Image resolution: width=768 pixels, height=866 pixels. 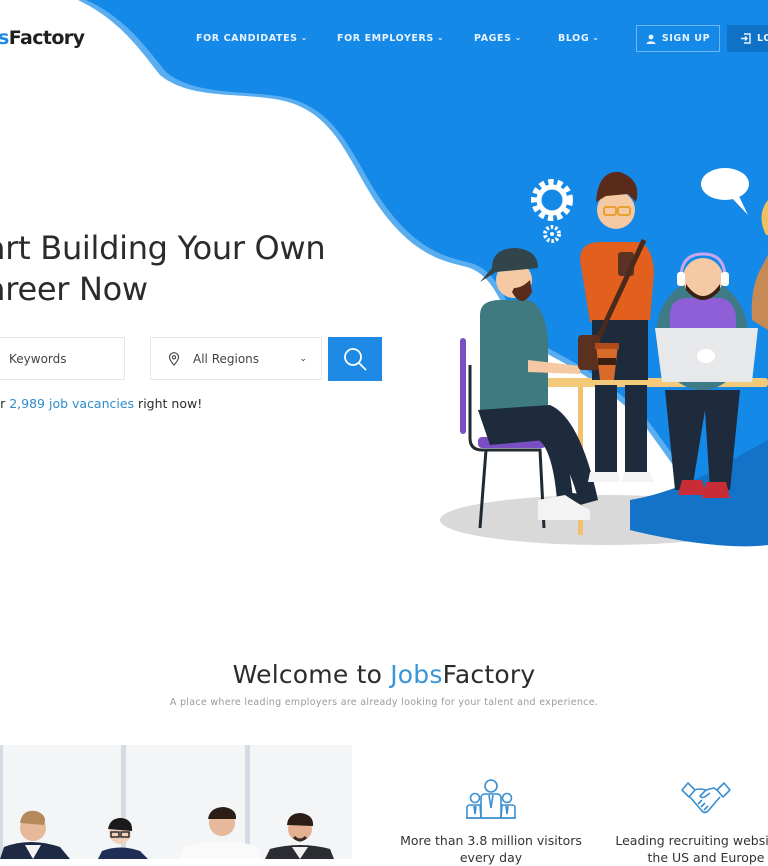 What do you see at coordinates (725, 191) in the screenshot?
I see `speech-bubble-icon` at bounding box center [725, 191].